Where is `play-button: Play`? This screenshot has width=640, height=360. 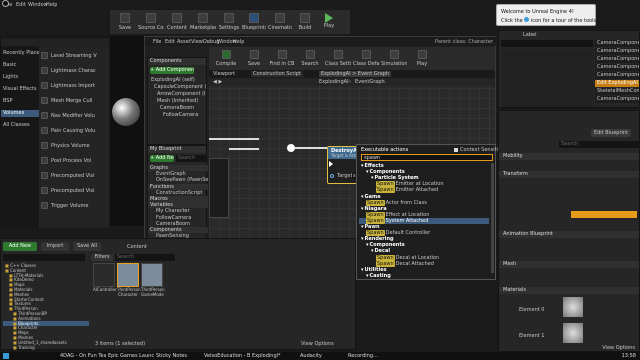
play-button: Play is located at coordinates (329, 22).